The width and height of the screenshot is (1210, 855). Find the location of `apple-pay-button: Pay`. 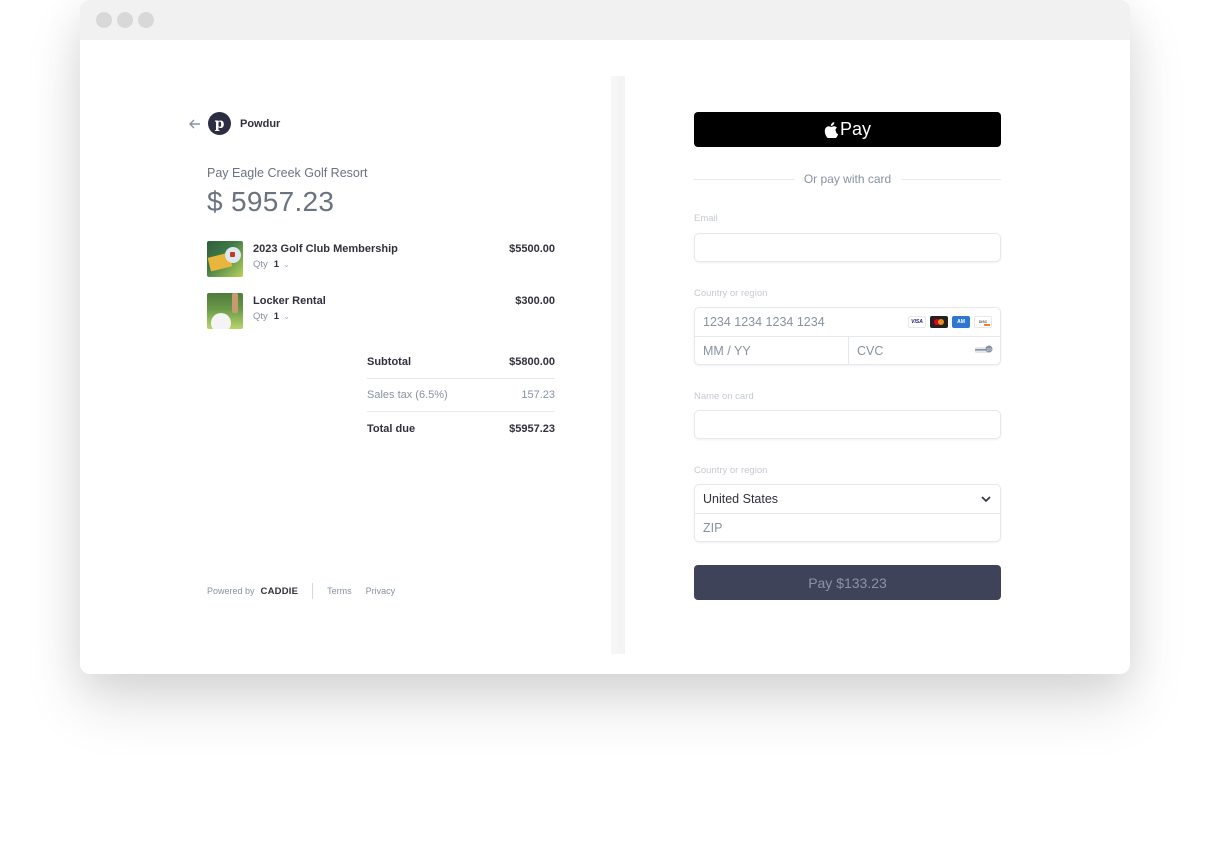

apple-pay-button: Pay is located at coordinates (847, 129).